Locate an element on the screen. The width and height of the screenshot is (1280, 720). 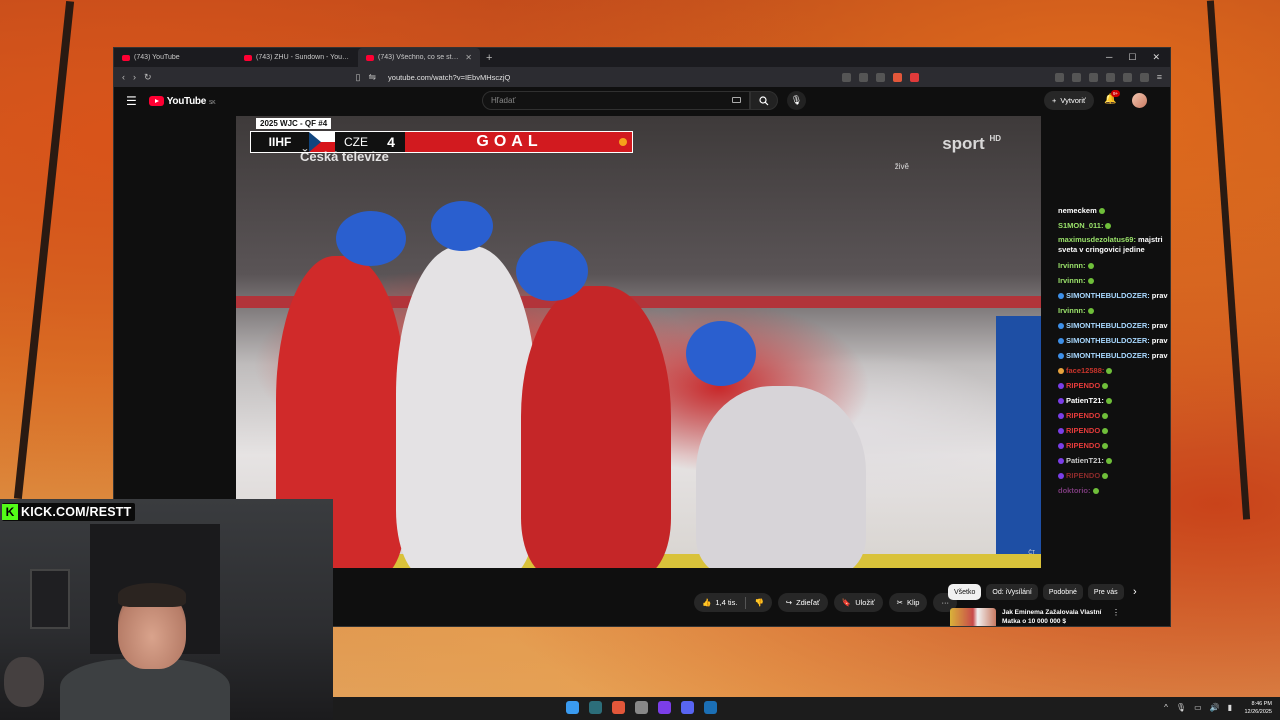
forward-icon: › is located at coordinates (134, 77).